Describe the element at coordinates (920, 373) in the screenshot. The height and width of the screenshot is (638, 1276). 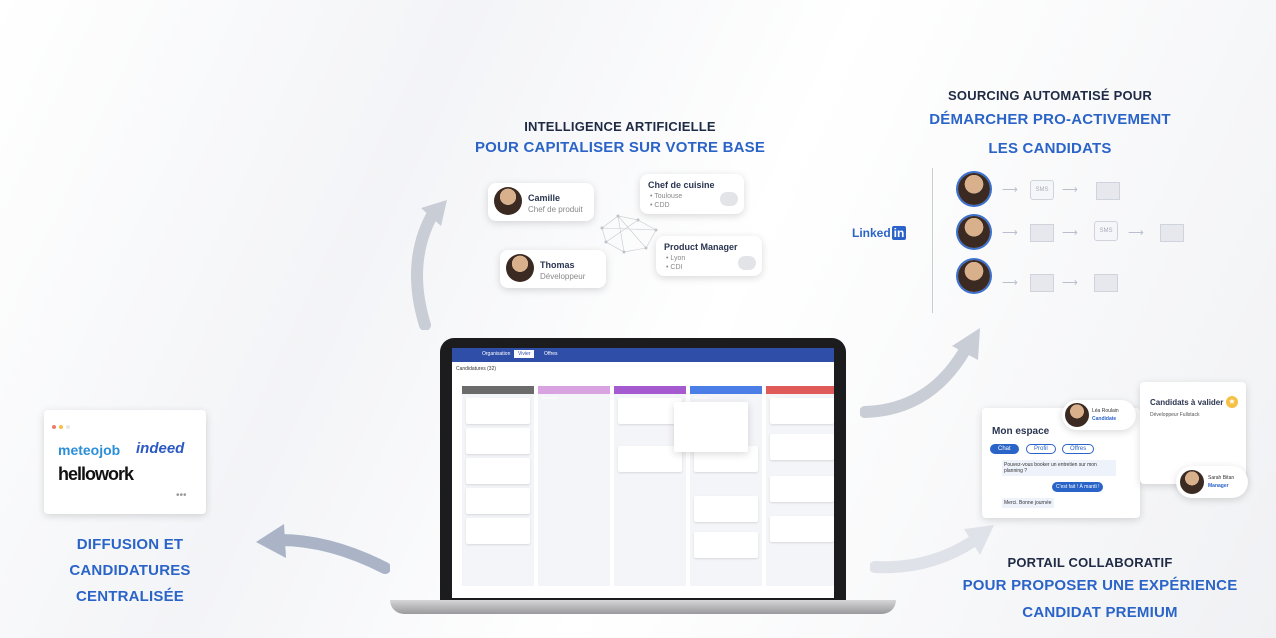
I see `curved-arrow-up-right-icon` at that location.